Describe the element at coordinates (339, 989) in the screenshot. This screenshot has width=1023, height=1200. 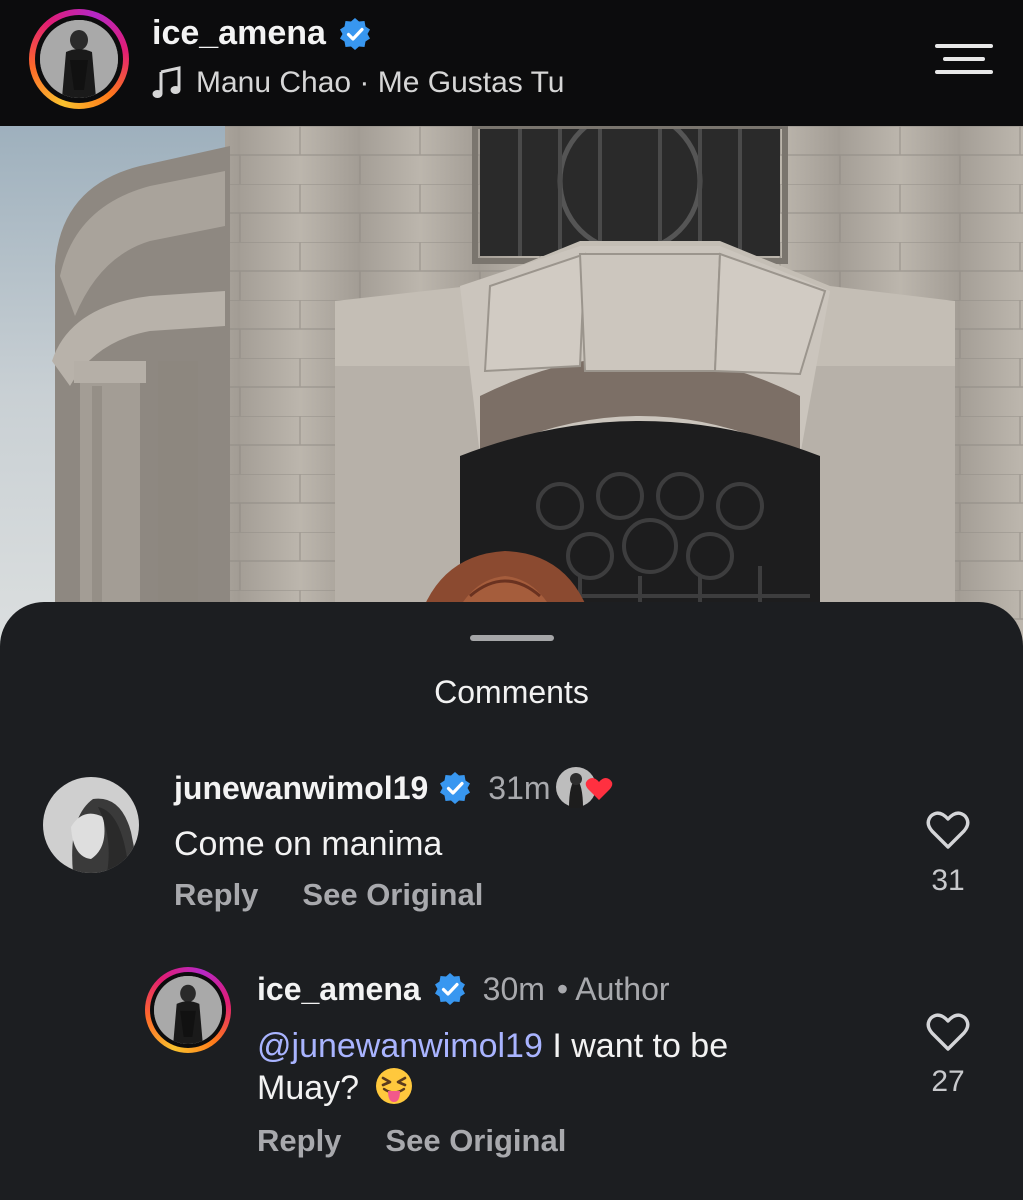
I see `reply-username: ice_amena` at that location.